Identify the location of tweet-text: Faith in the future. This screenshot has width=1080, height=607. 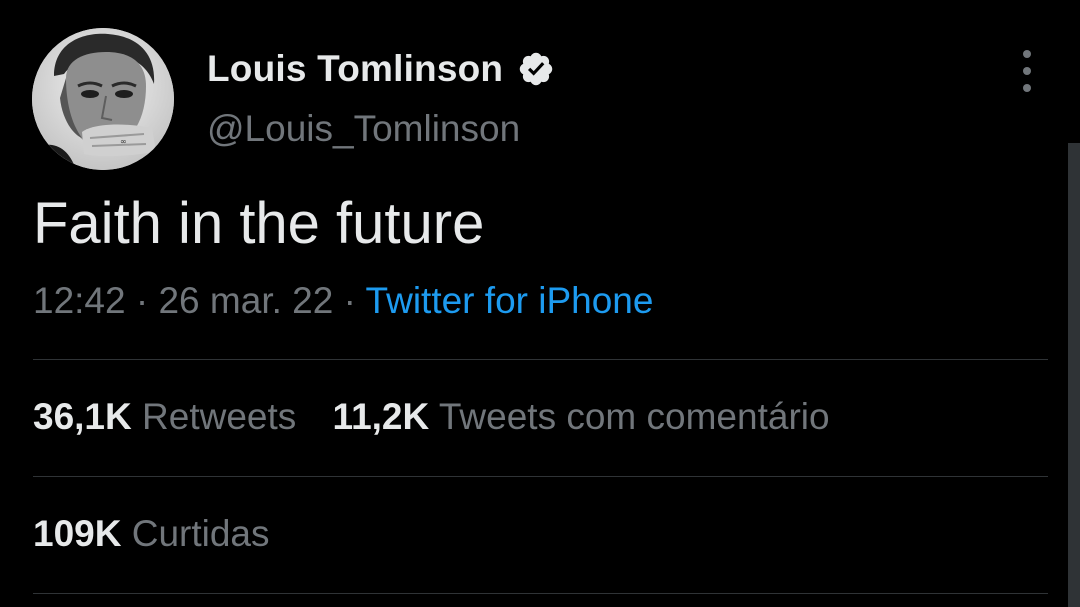
(259, 223).